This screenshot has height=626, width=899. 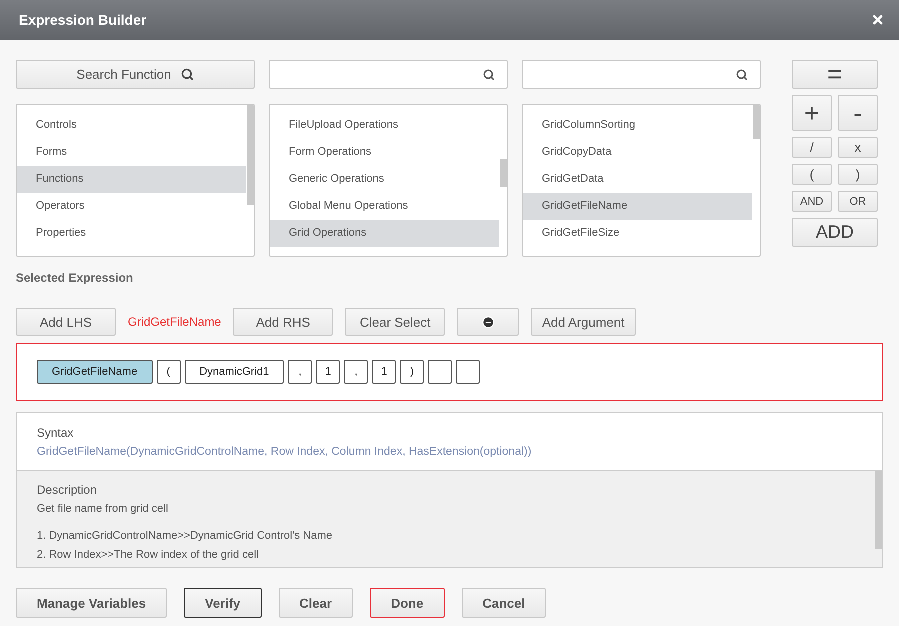 I want to click on window-title: Expression Builder, so click(x=83, y=20).